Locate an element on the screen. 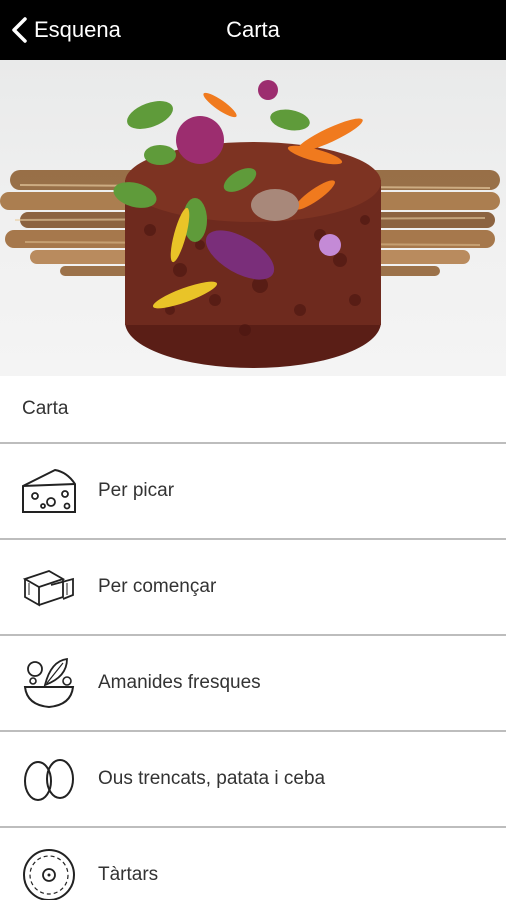 This screenshot has width=506, height=900. menu-item-tartars: Tàrtars is located at coordinates (253, 864).